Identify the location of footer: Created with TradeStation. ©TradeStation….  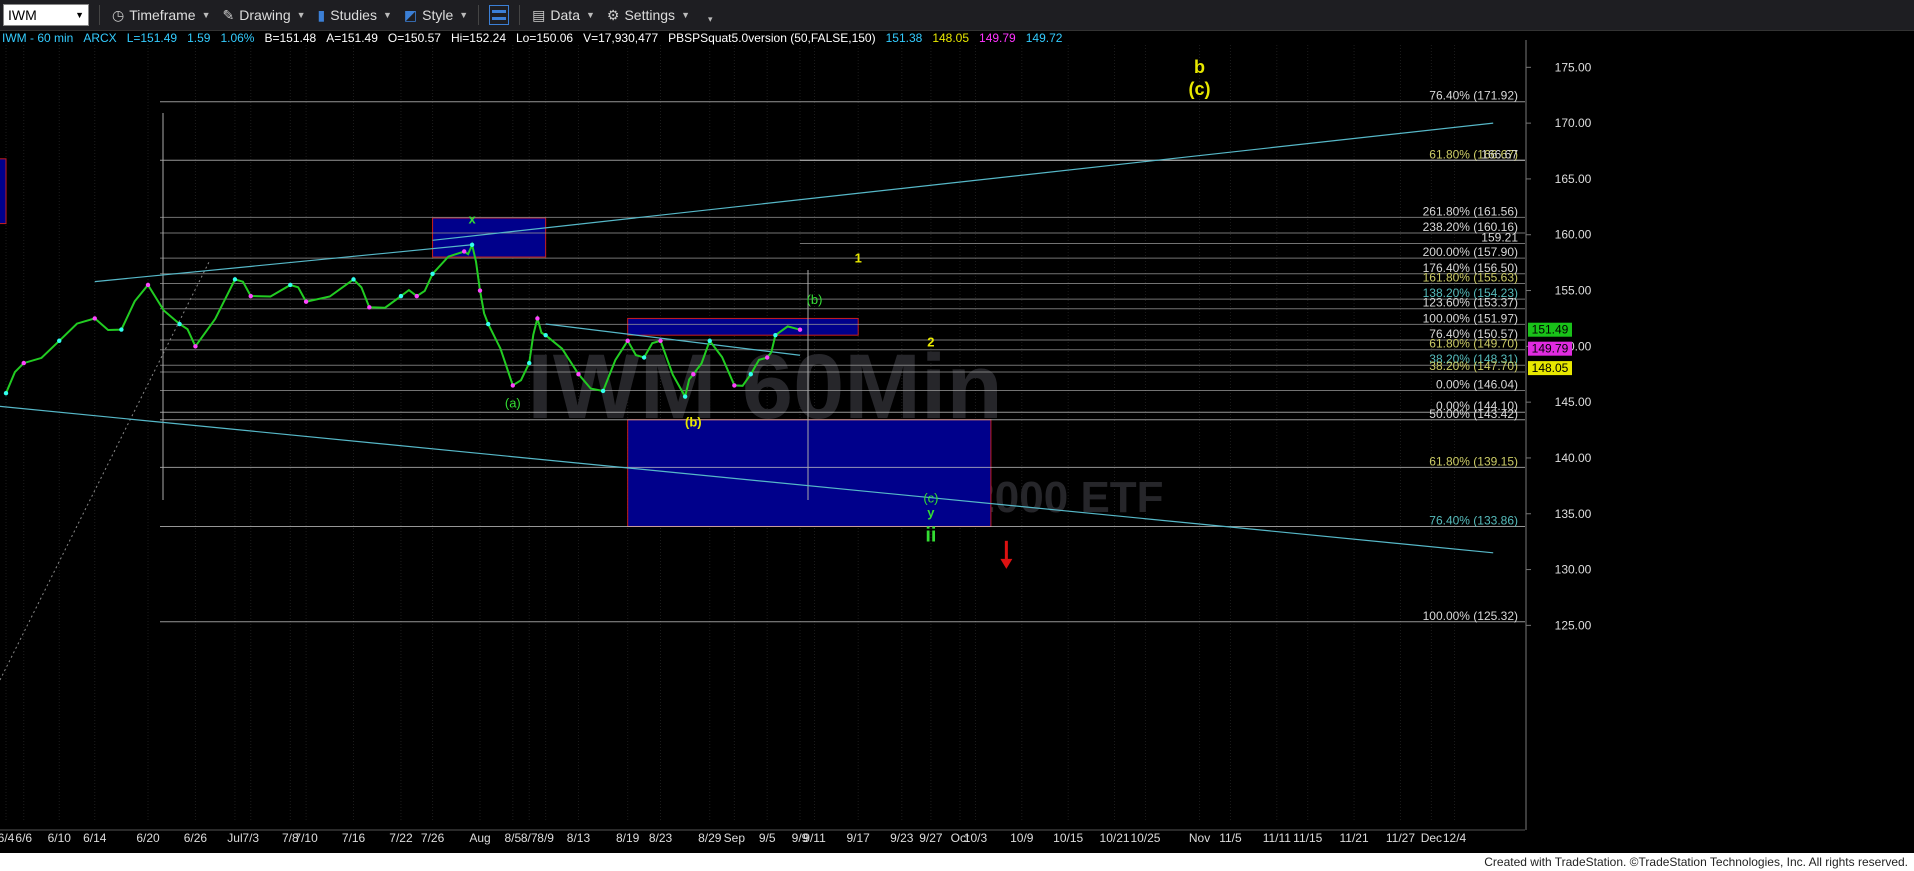
(957, 862).